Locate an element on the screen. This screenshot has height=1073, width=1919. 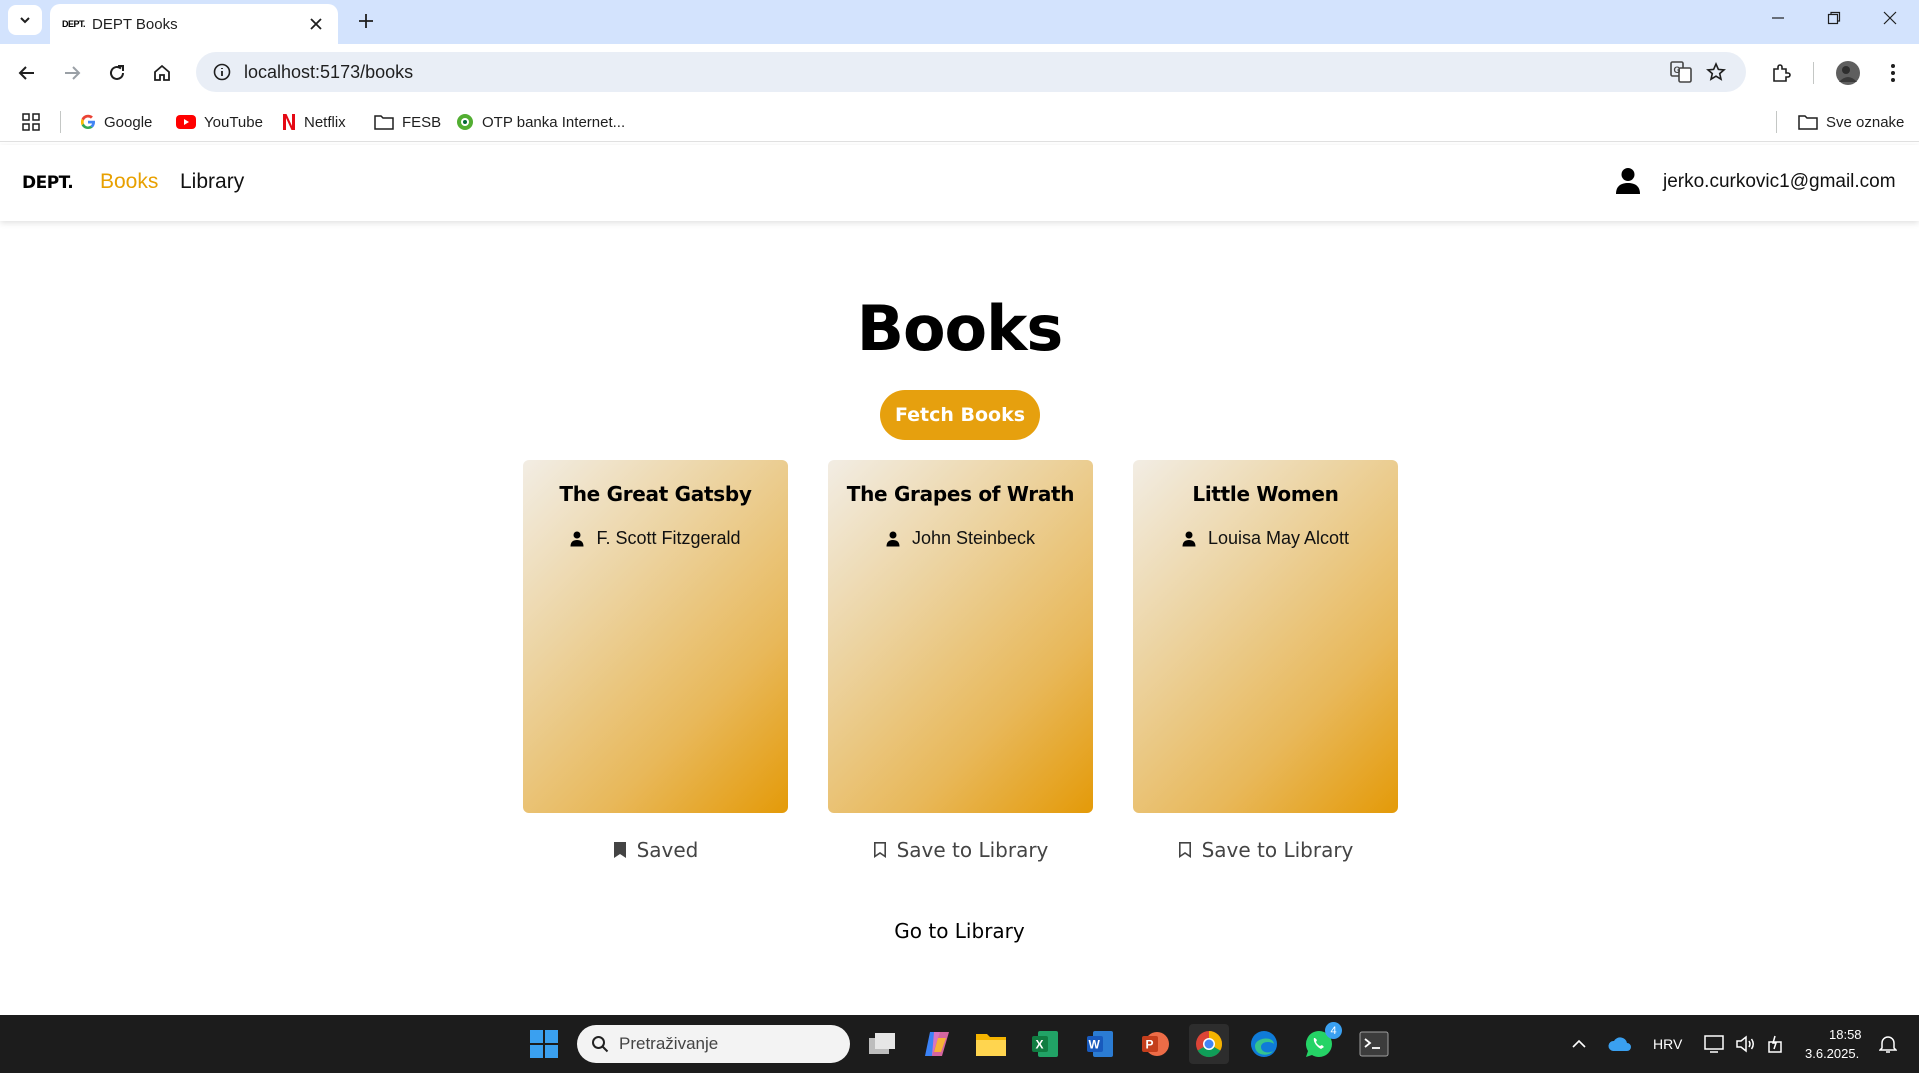
tab-close-button is located at coordinates (316, 24).